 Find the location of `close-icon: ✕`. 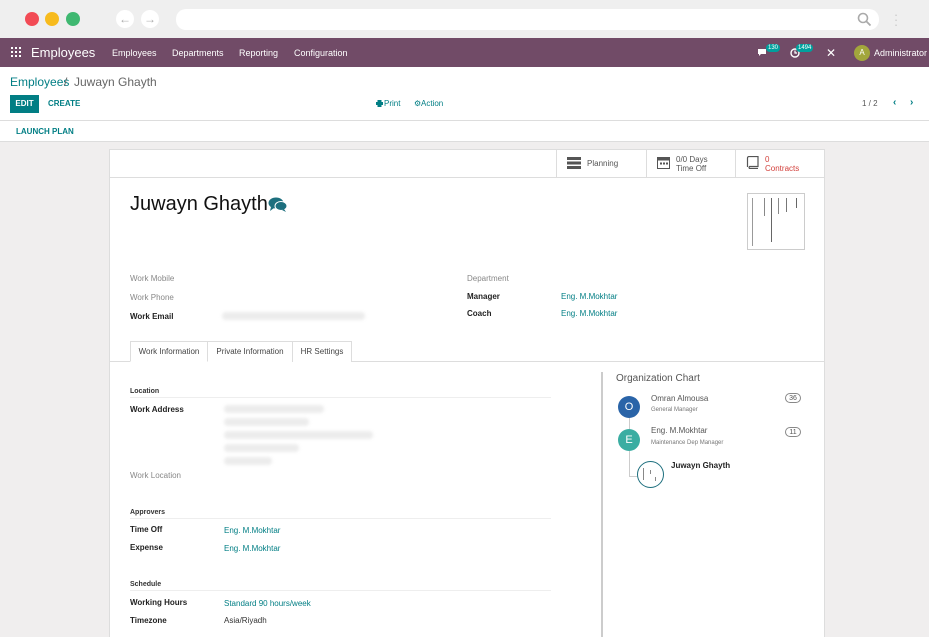

close-icon: ✕ is located at coordinates (831, 53).